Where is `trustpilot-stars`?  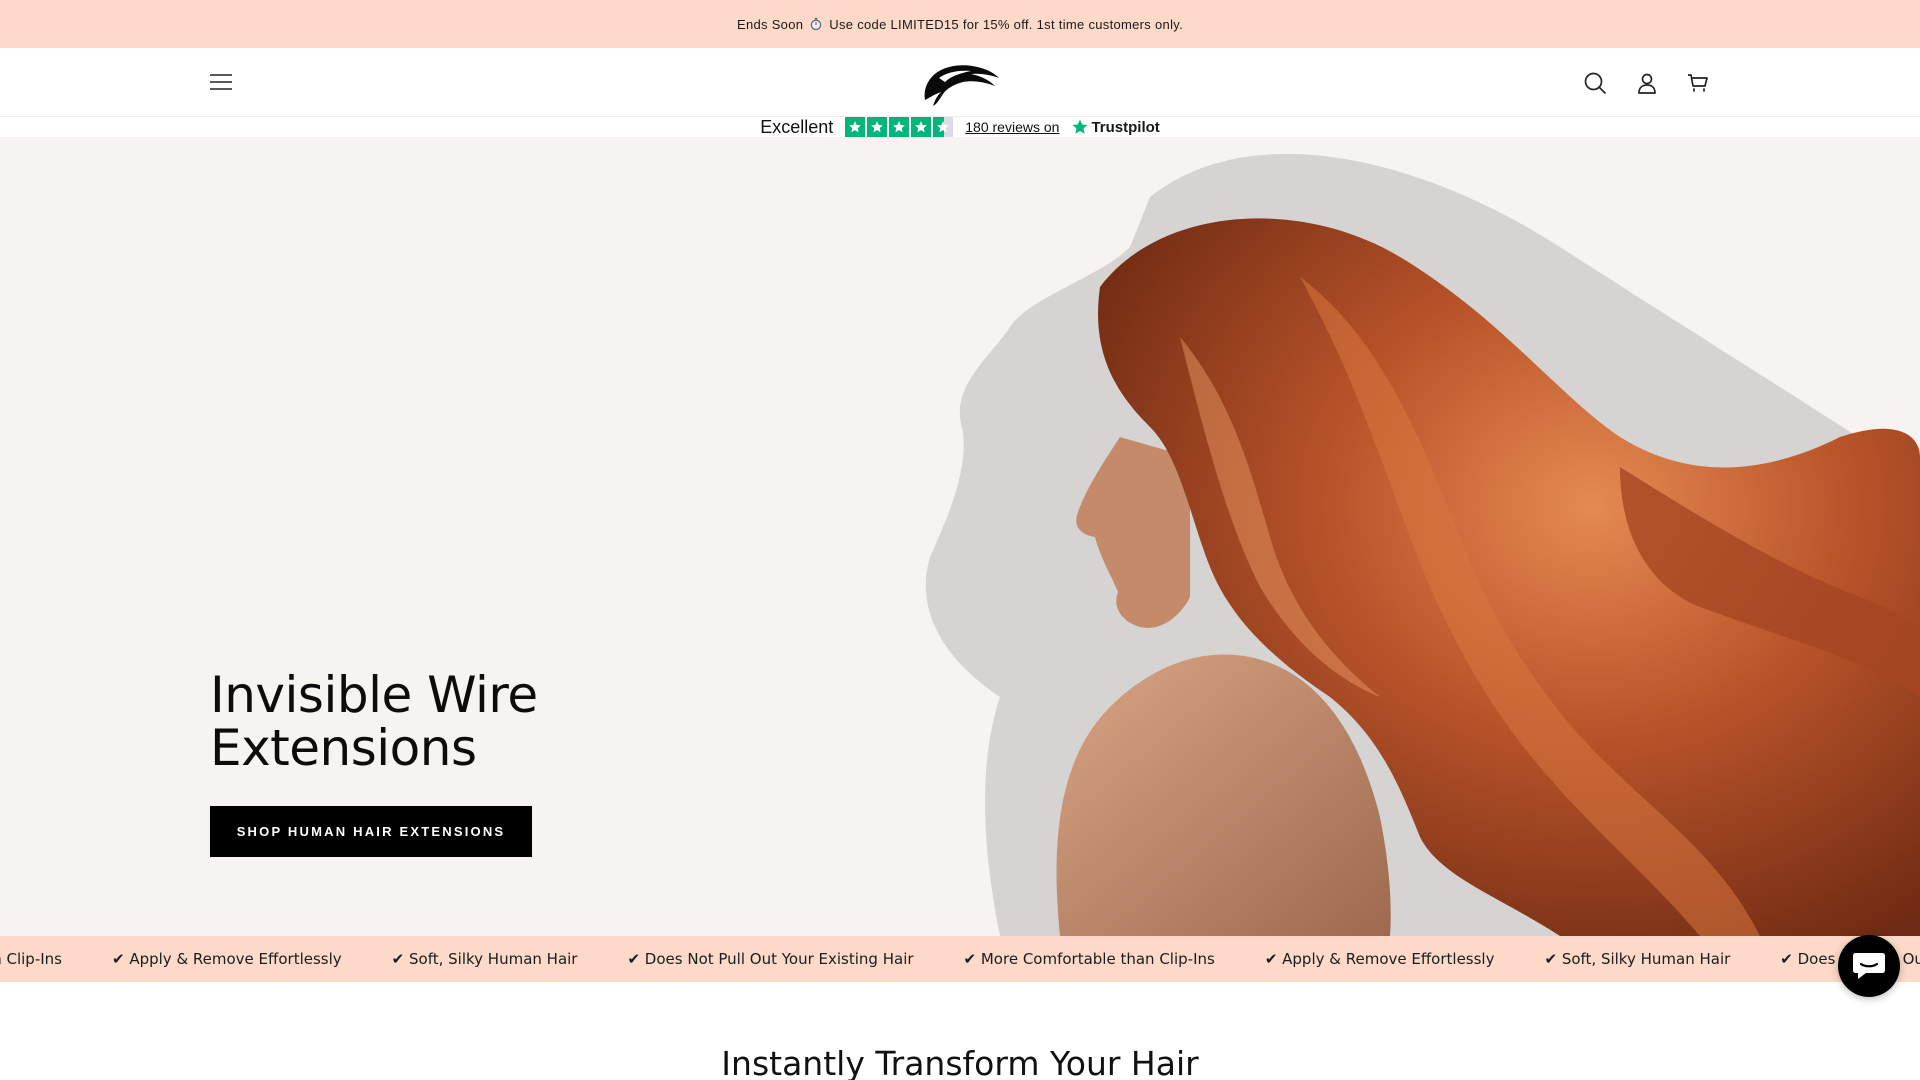 trustpilot-stars is located at coordinates (899, 127).